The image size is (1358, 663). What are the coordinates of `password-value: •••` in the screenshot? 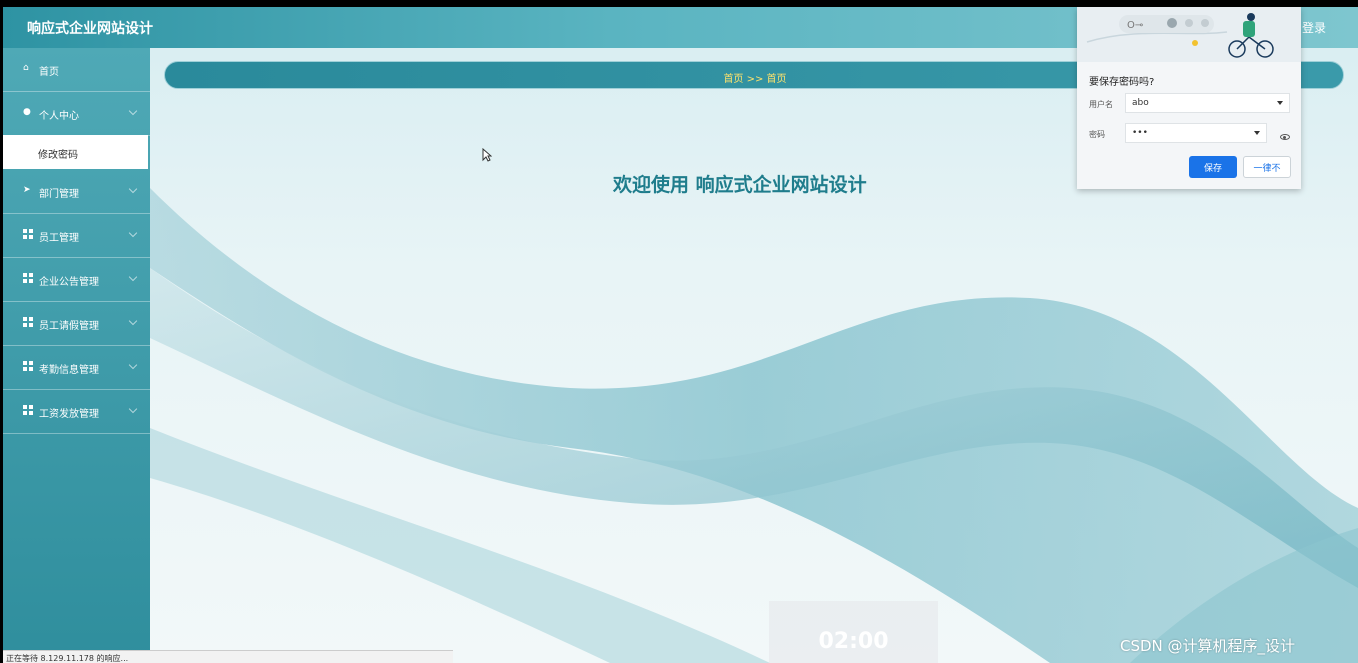 It's located at (1140, 133).